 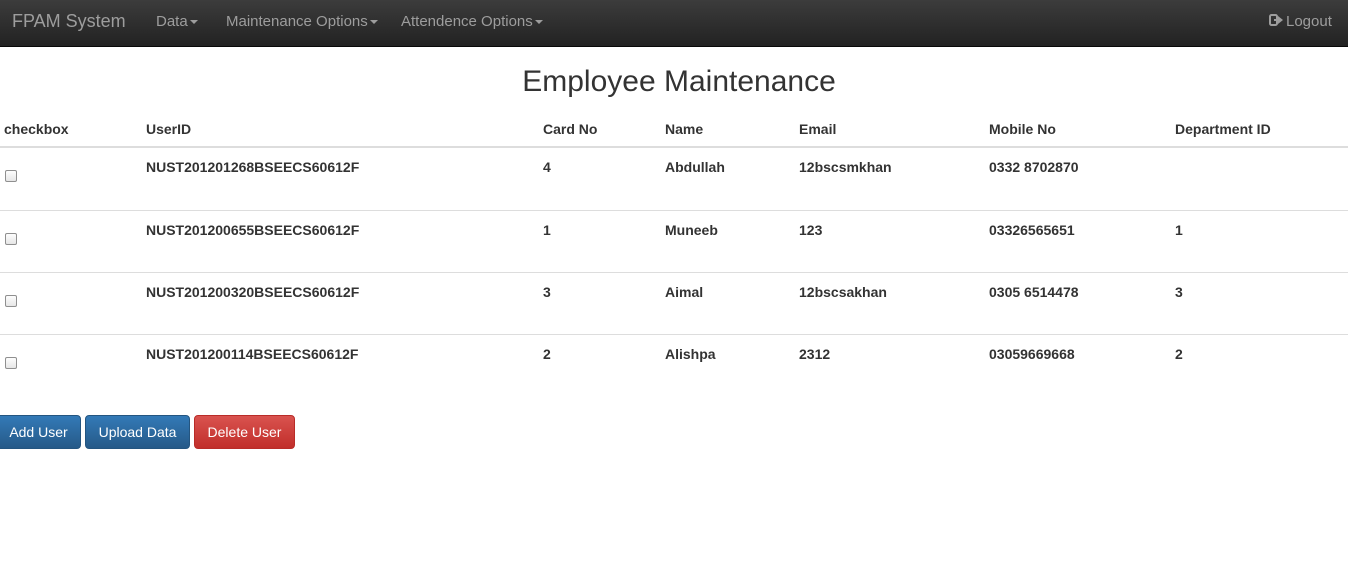 I want to click on cell-email: 123, so click(x=811, y=230).